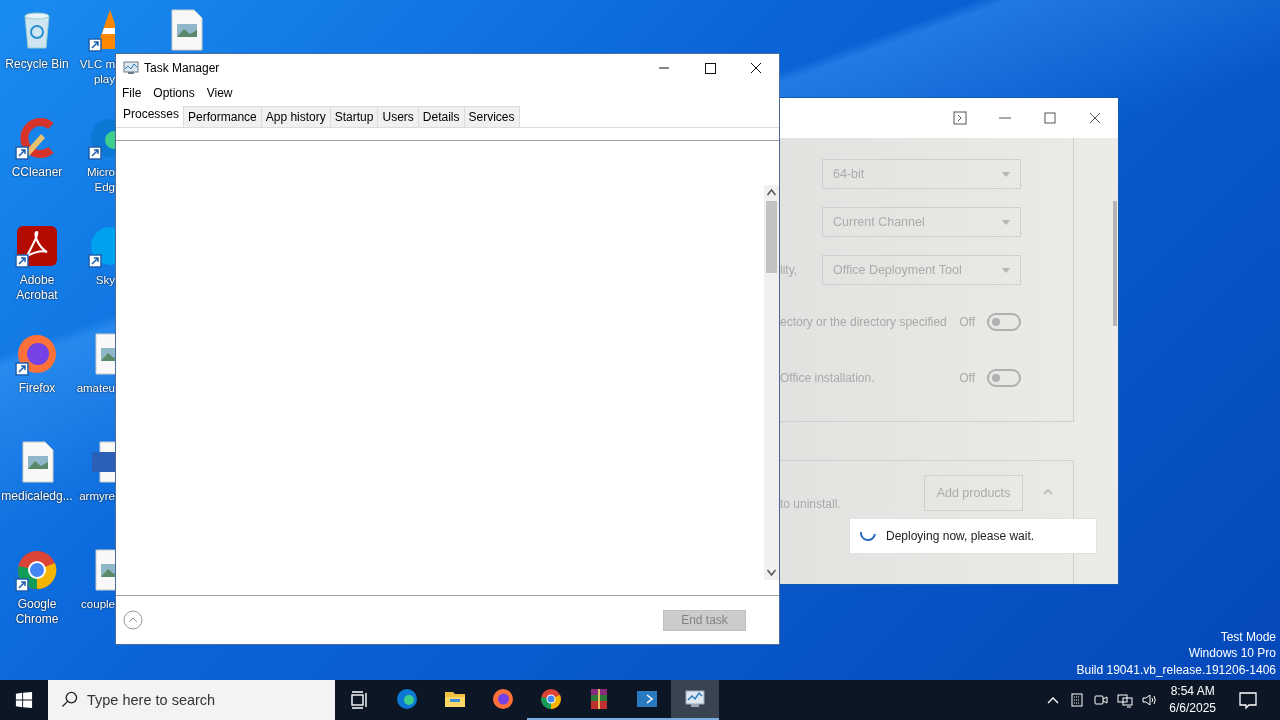 This screenshot has width=1280, height=720. Describe the element at coordinates (98, 604) in the screenshot. I see `icon-label: couple` at that location.